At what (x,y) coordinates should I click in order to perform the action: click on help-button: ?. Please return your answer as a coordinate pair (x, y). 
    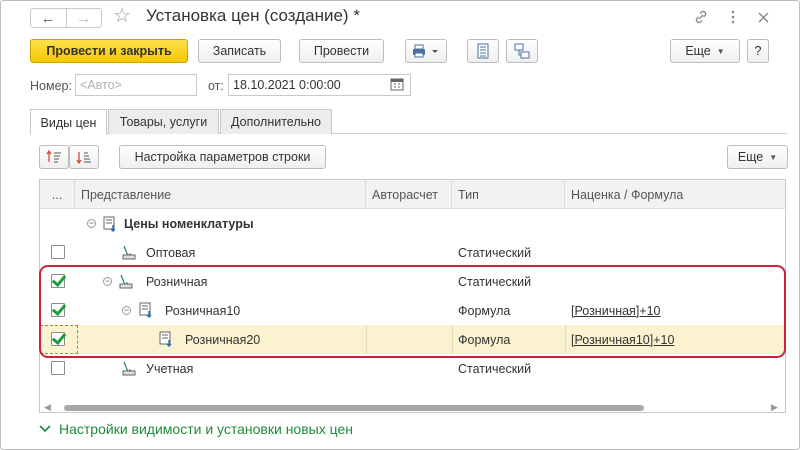
    Looking at the image, I should click on (758, 51).